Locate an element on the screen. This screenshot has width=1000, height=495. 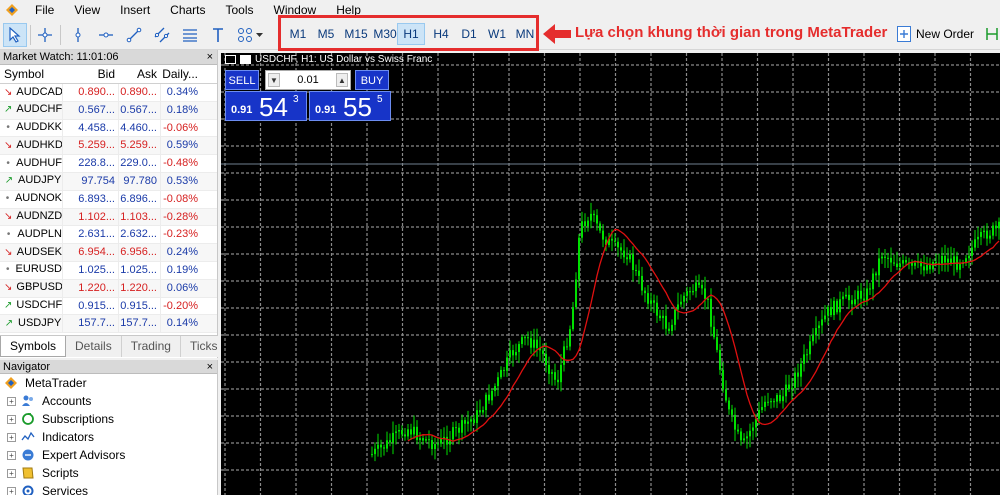
tab-symbols: Symbols is located at coordinates (33, 346).